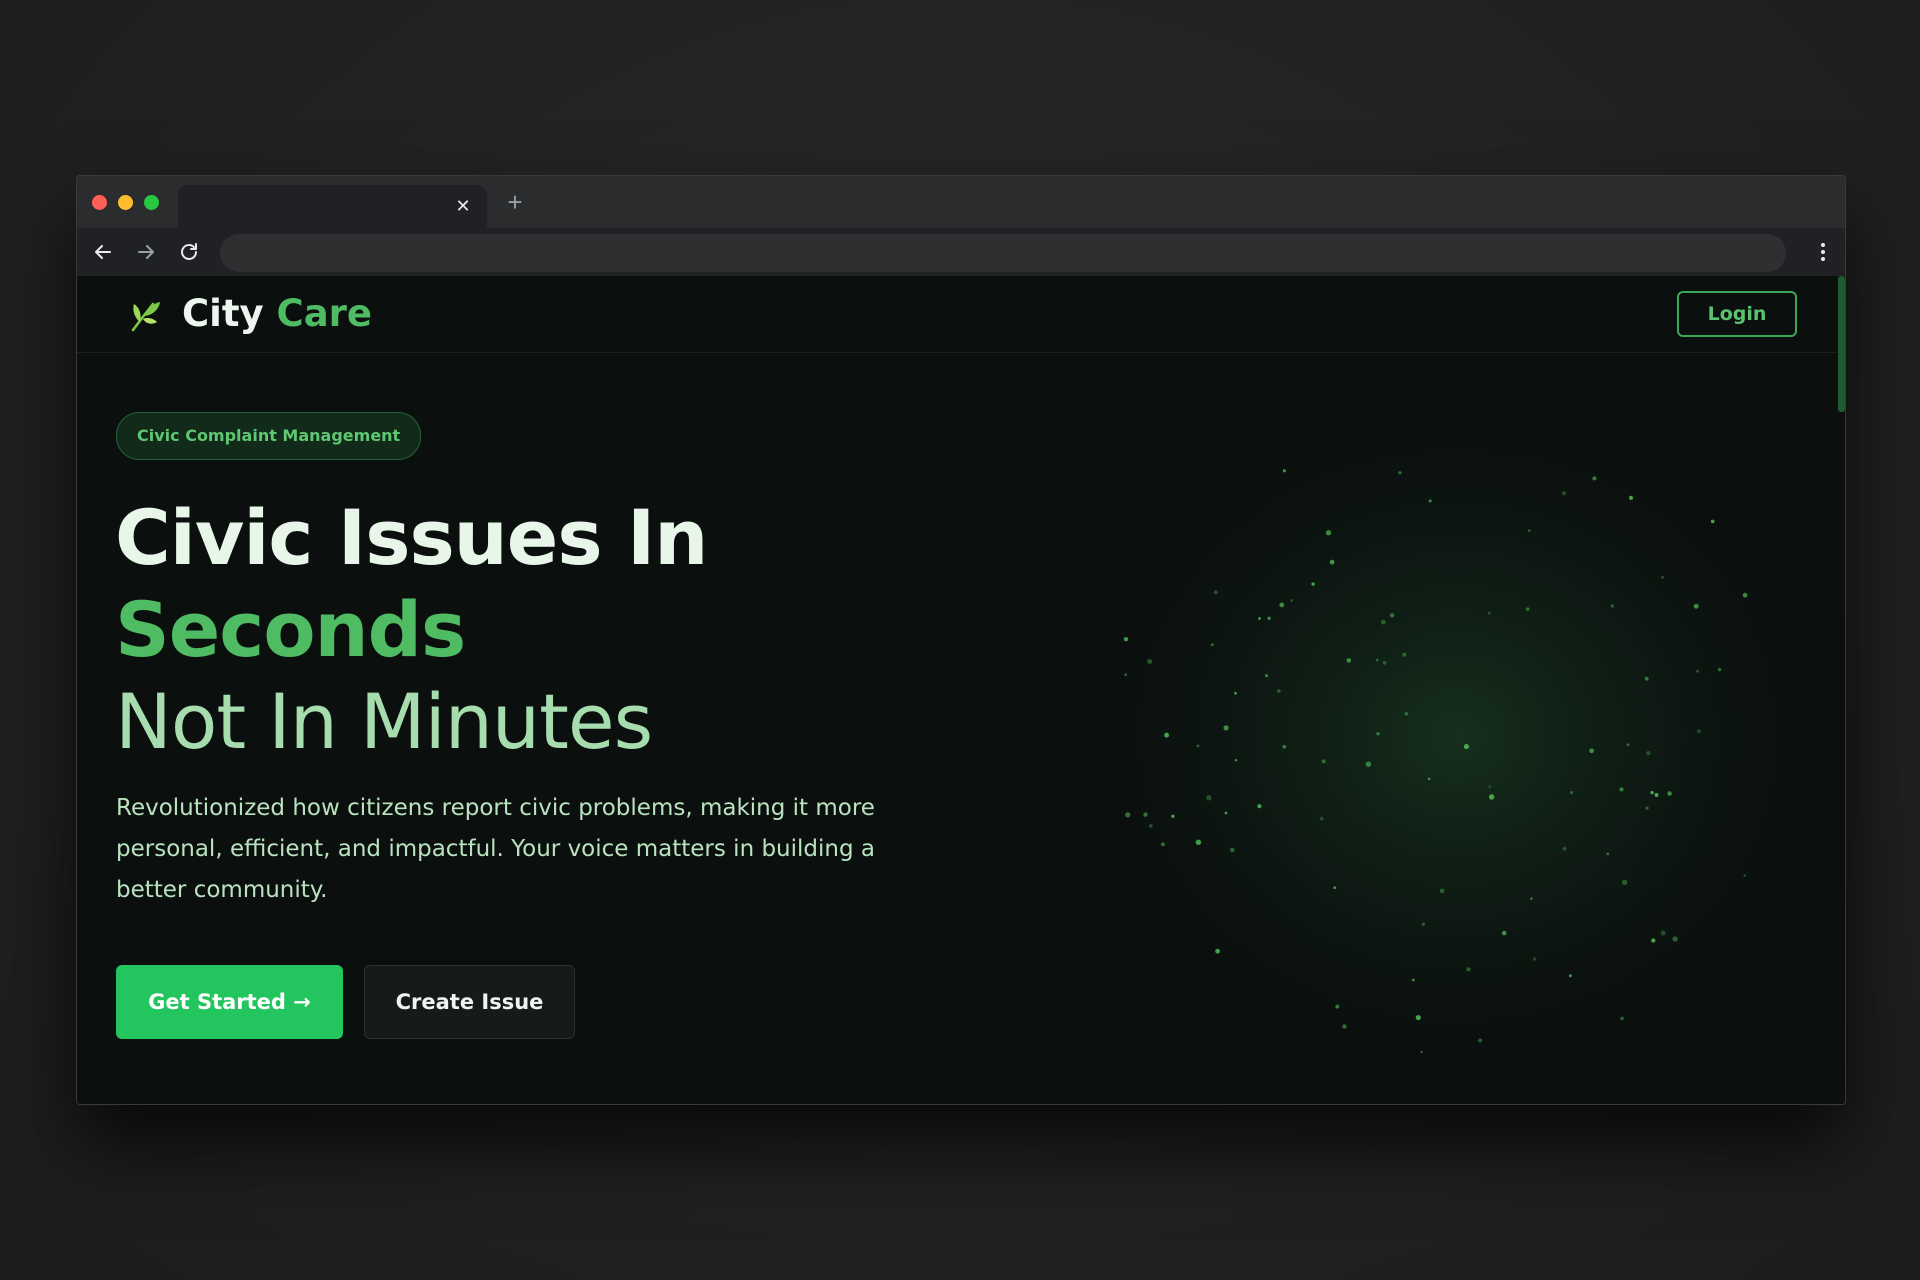  Describe the element at coordinates (151, 202) in the screenshot. I see `maximize-window-button` at that location.